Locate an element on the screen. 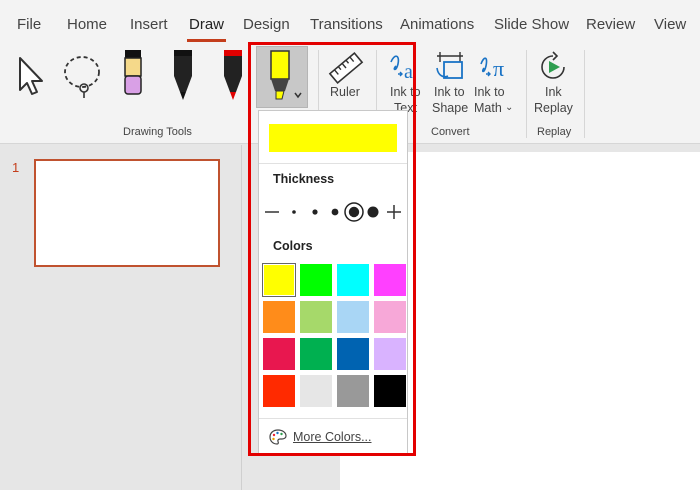 This screenshot has width=700, height=490. ink-to-math-label-2: Math is located at coordinates (488, 108).